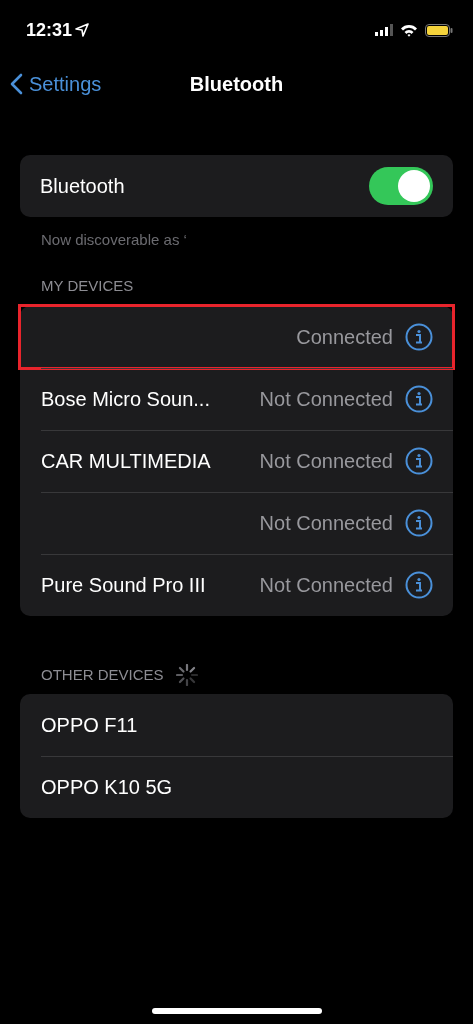 Image resolution: width=473 pixels, height=1024 pixels. What do you see at coordinates (82, 186) in the screenshot?
I see `bluetooth-label: Bluetooth` at bounding box center [82, 186].